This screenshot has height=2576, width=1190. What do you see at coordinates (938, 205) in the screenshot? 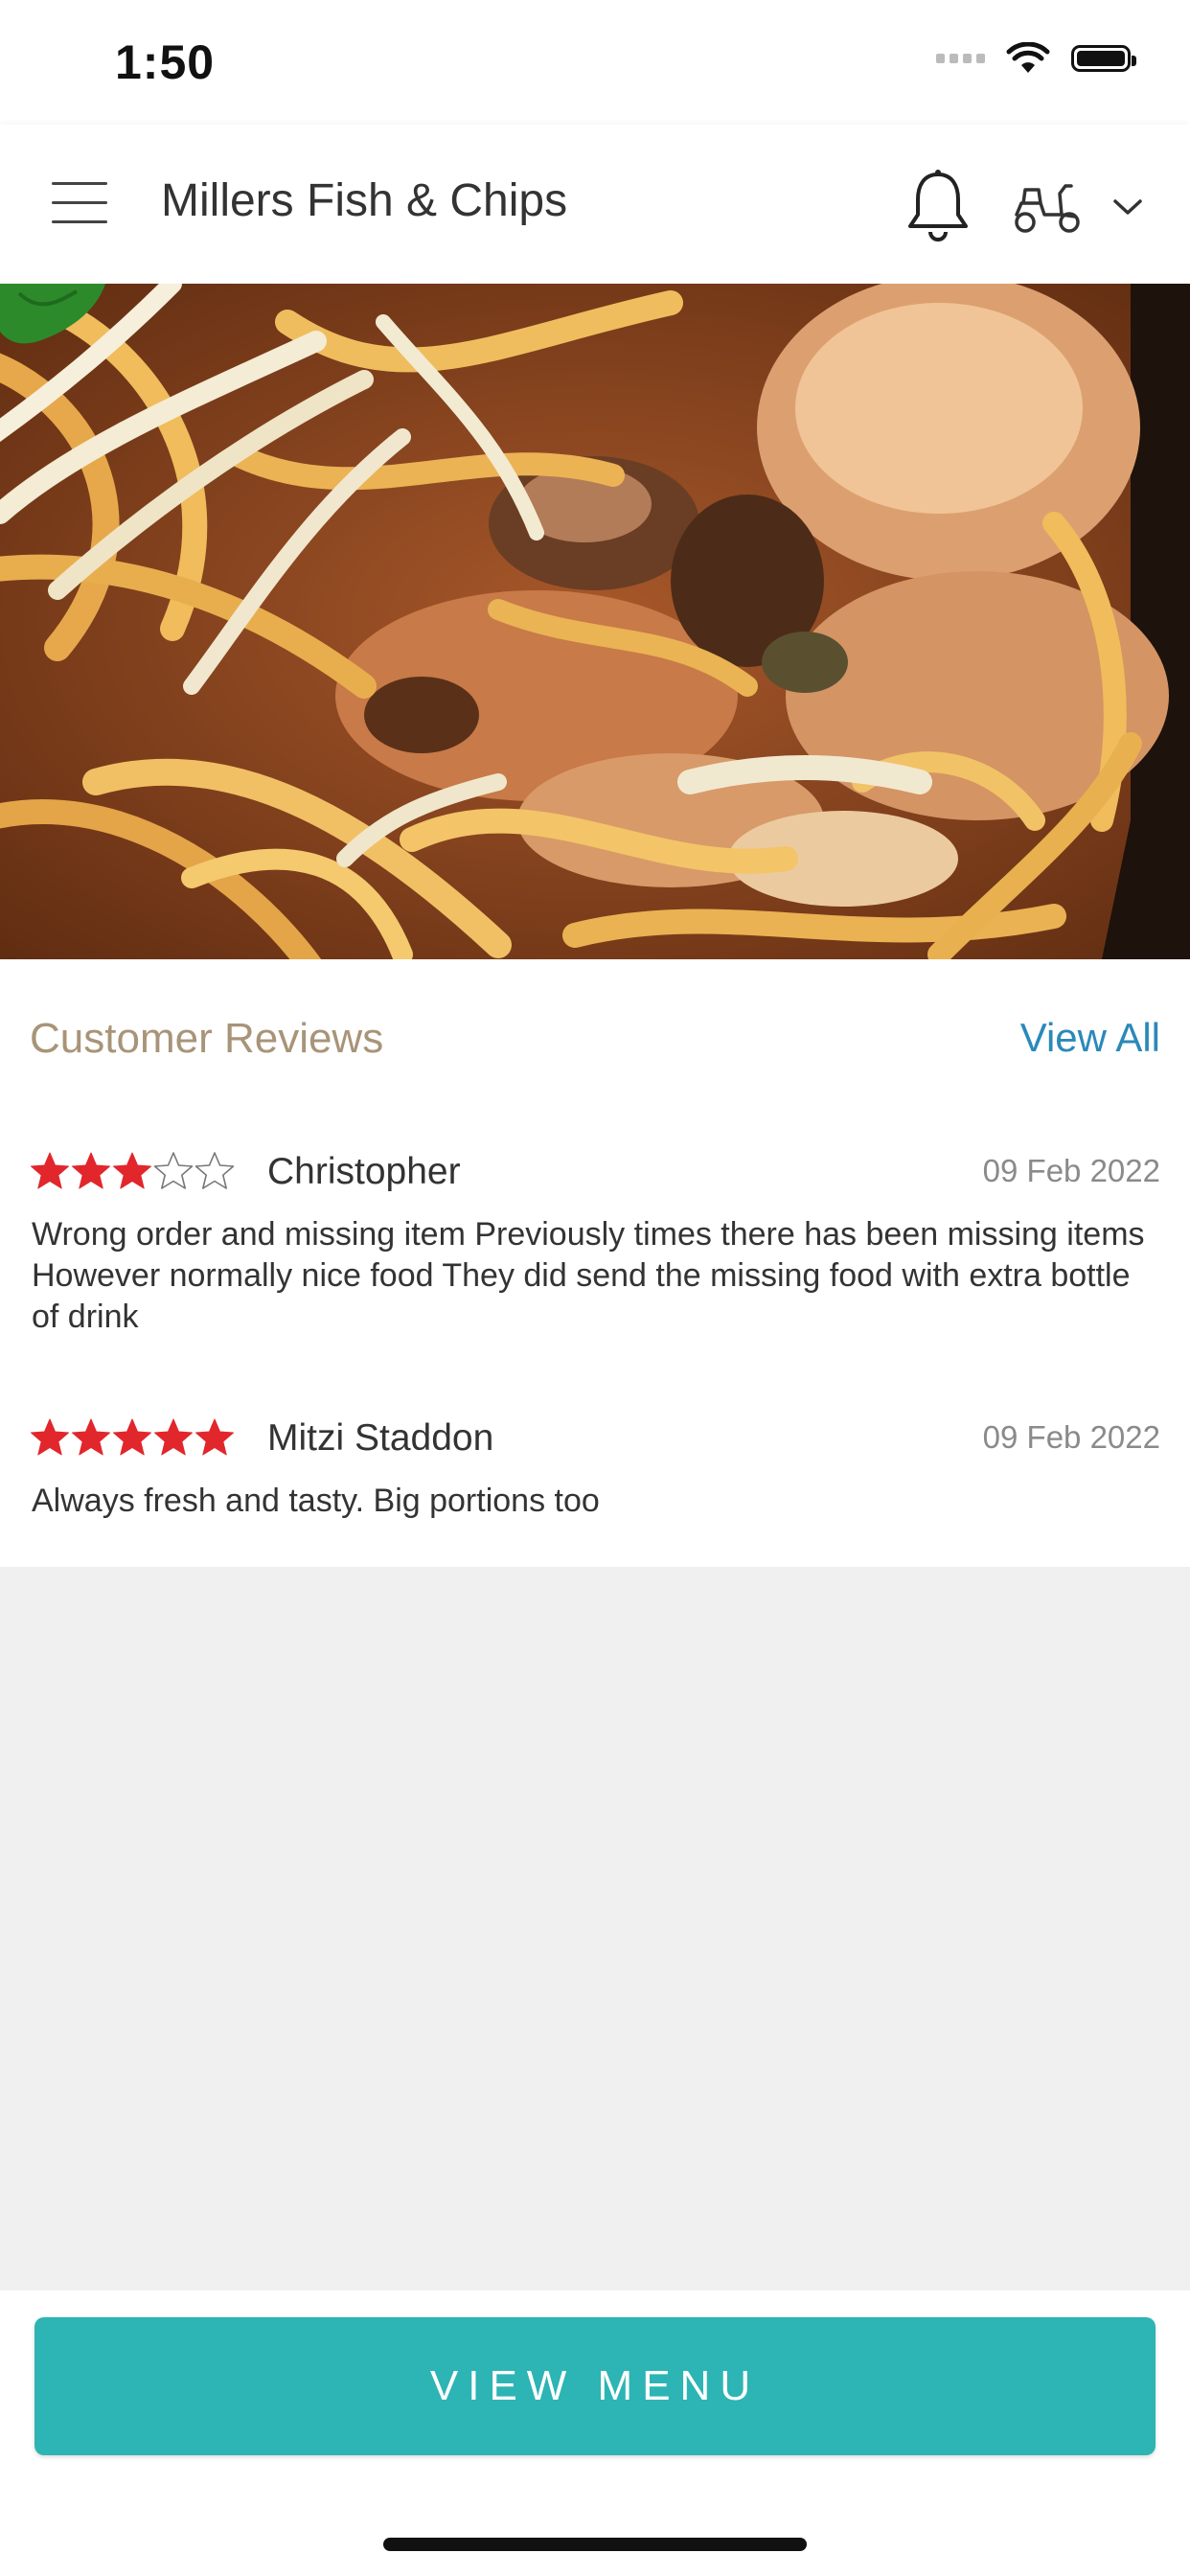
I see `bell-icon` at bounding box center [938, 205].